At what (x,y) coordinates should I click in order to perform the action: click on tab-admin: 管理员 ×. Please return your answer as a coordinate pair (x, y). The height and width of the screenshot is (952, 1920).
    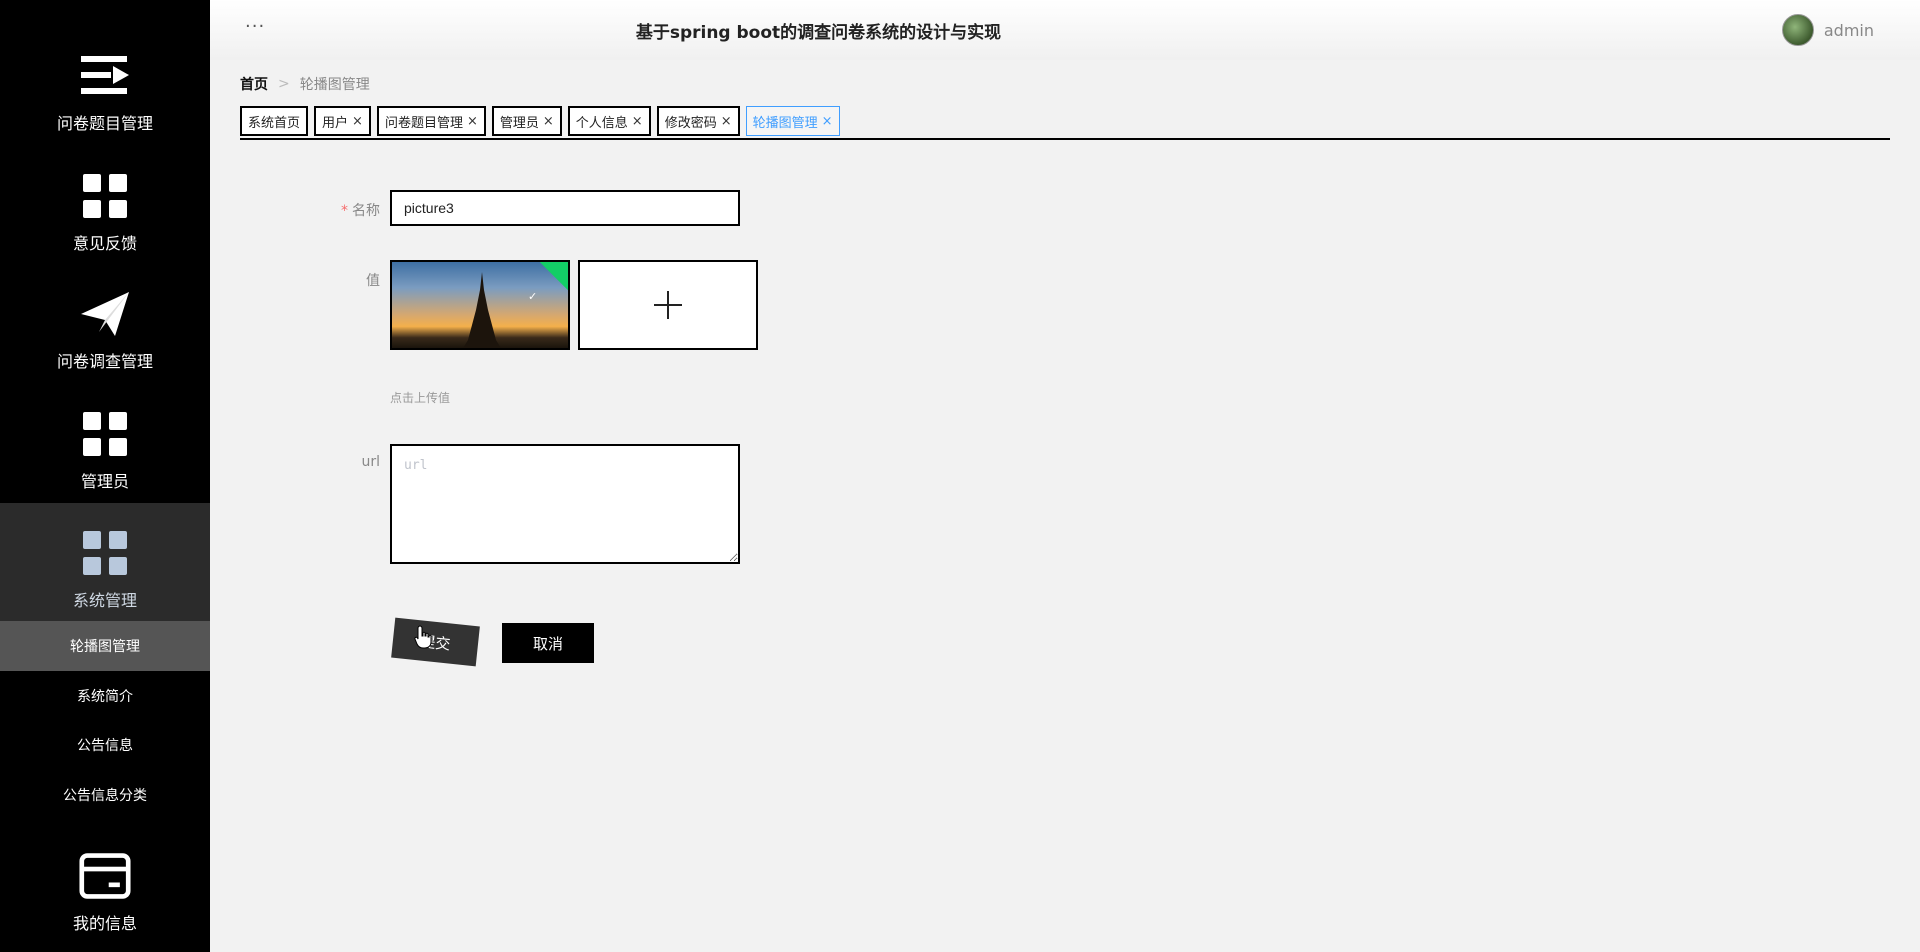
    Looking at the image, I should click on (526, 121).